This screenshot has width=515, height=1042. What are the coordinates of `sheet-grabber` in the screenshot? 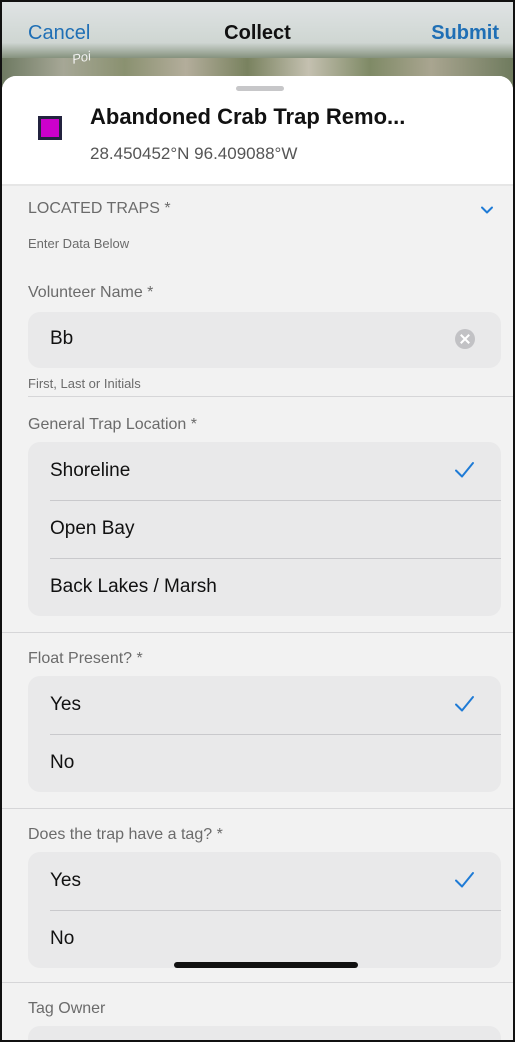 It's located at (260, 88).